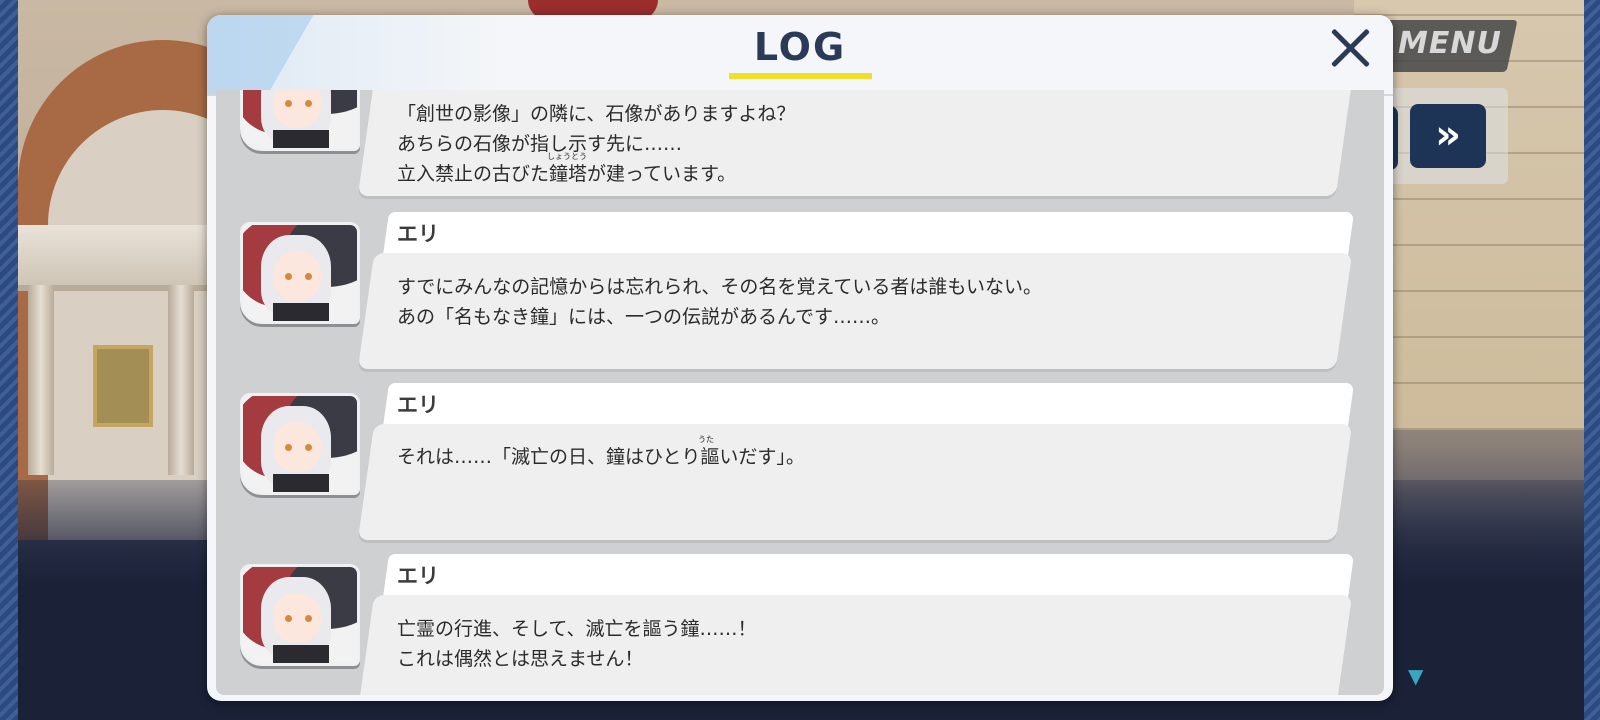  Describe the element at coordinates (123, 386) in the screenshot. I see `painting` at that location.